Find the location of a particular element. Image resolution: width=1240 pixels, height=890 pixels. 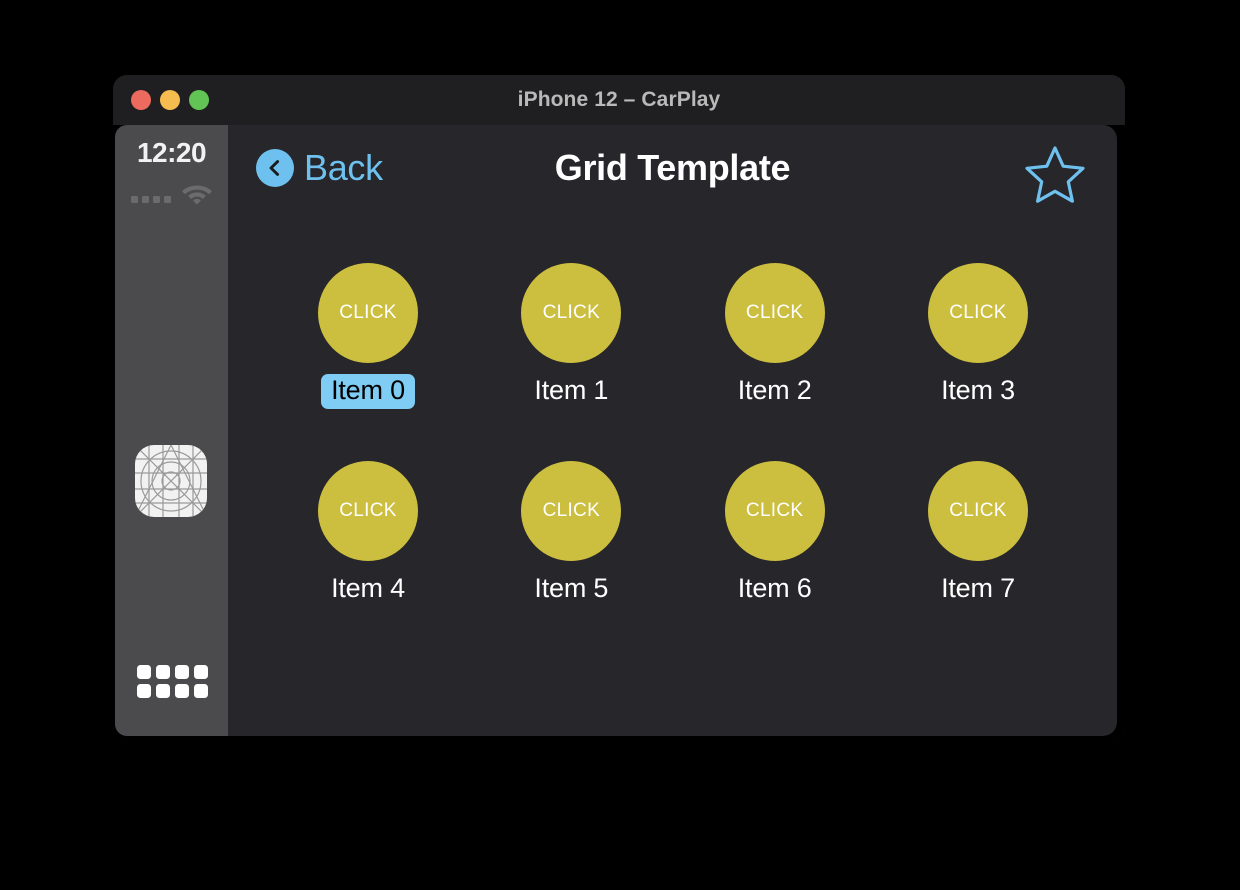

apps-grid-icon is located at coordinates (172, 681).